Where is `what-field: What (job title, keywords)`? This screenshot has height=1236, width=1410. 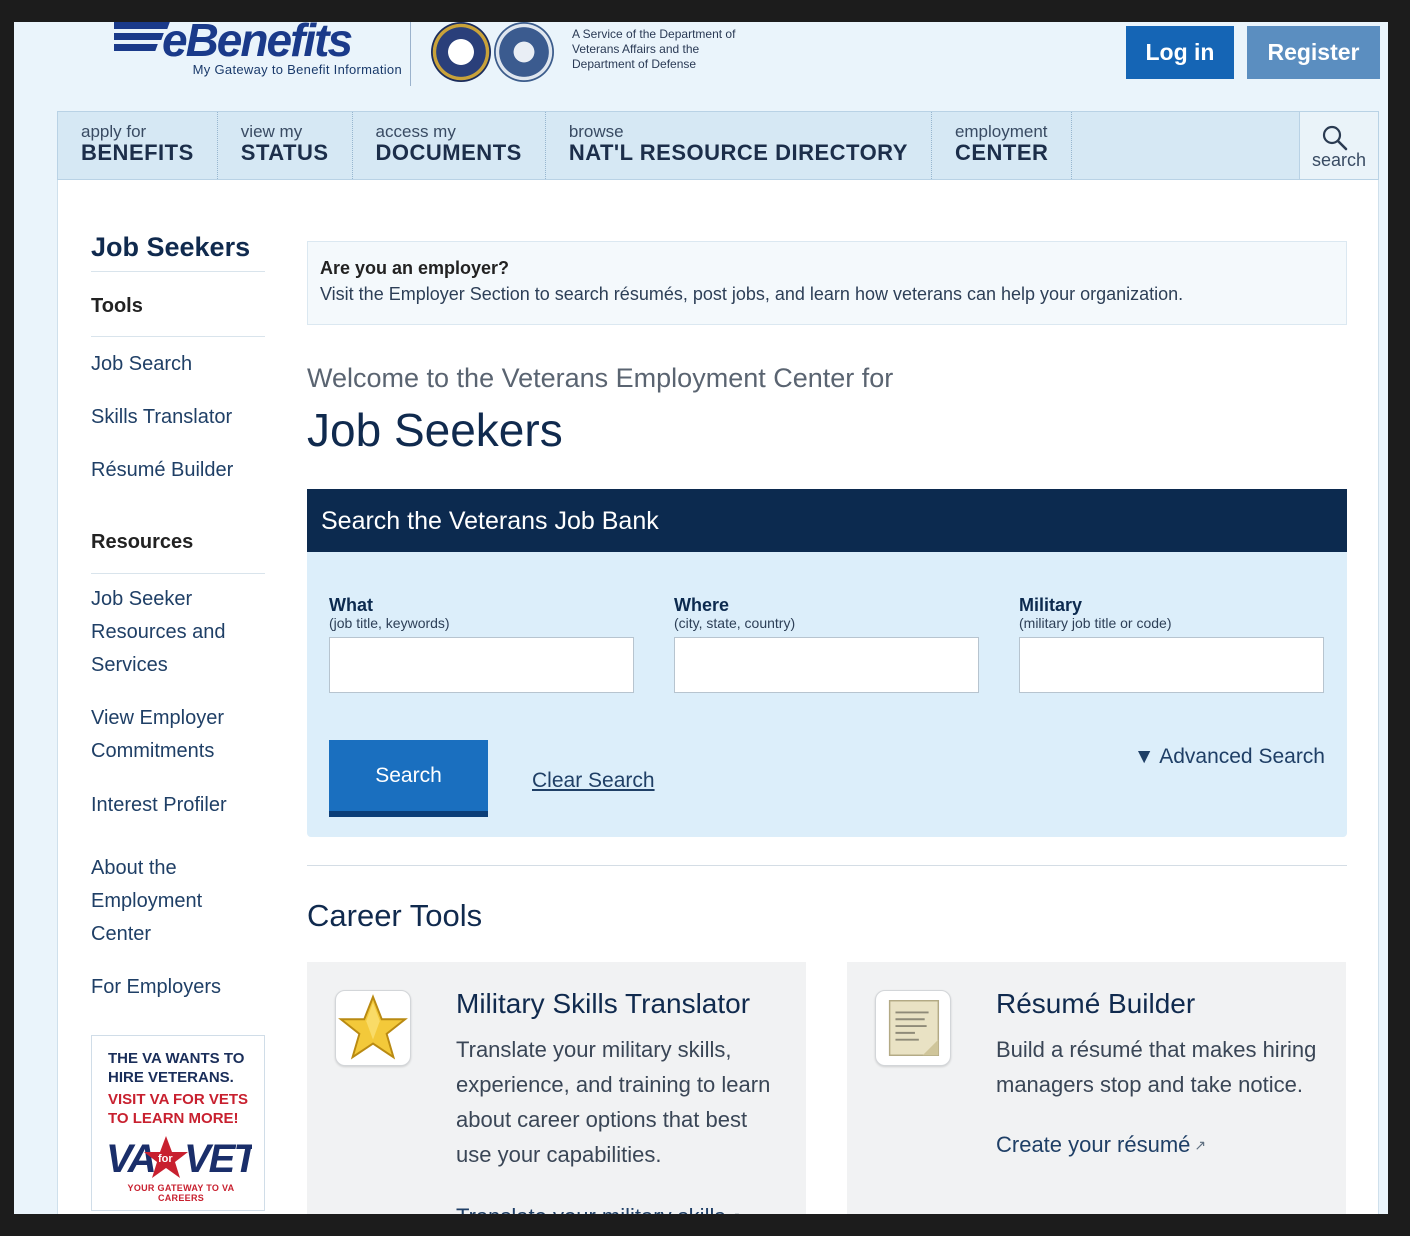
what-field: What (job title, keywords) is located at coordinates (481, 644).